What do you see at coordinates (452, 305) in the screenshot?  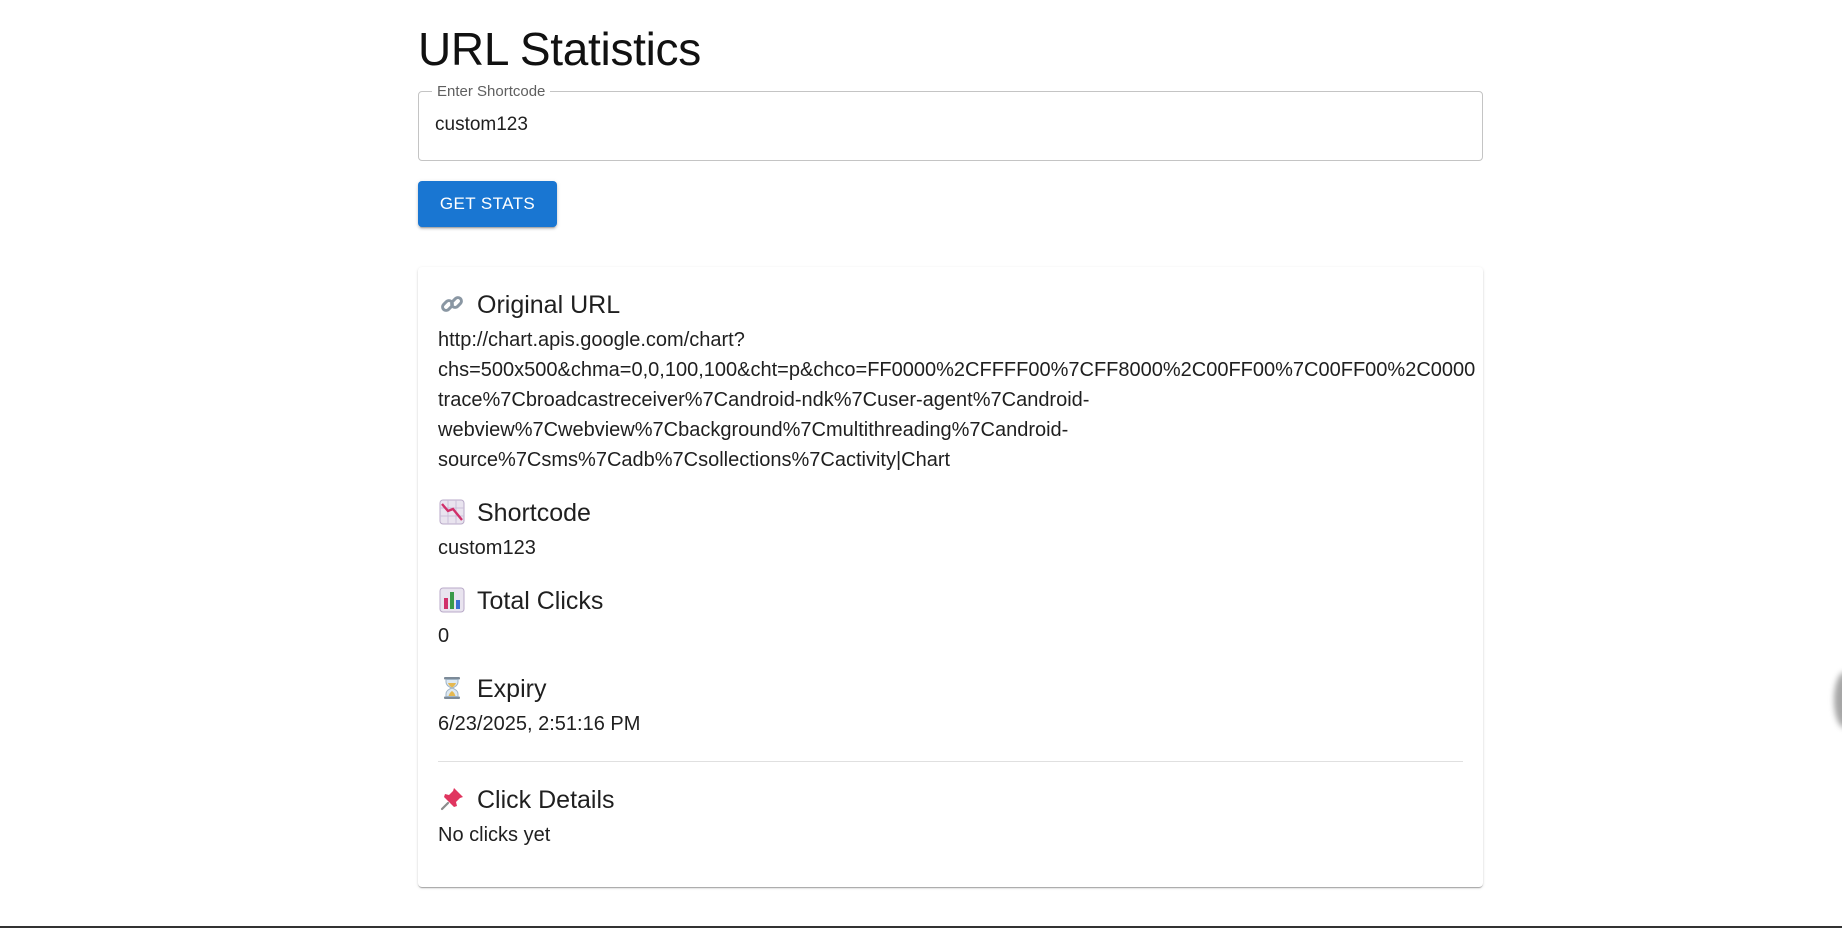 I see `link-icon` at bounding box center [452, 305].